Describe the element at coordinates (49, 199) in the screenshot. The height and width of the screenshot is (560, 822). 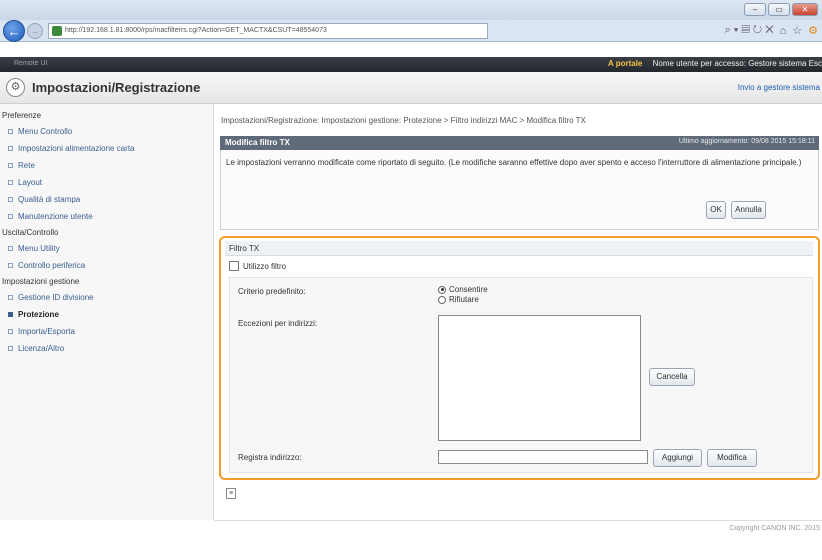
I see `sidebar-item-label: Qualità di stampa` at that location.